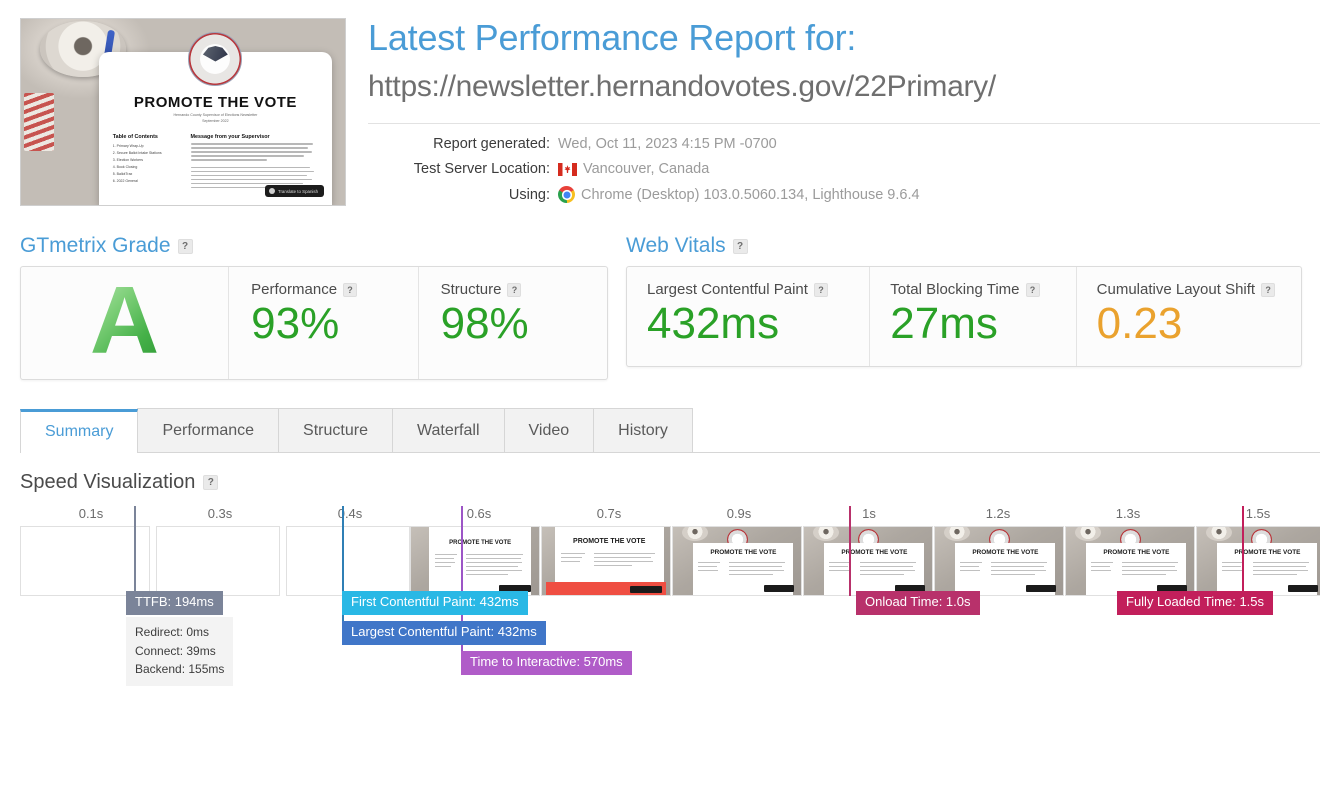  What do you see at coordinates (230, 137) in the screenshot?
I see `message-heading: Message from your Supervisor` at bounding box center [230, 137].